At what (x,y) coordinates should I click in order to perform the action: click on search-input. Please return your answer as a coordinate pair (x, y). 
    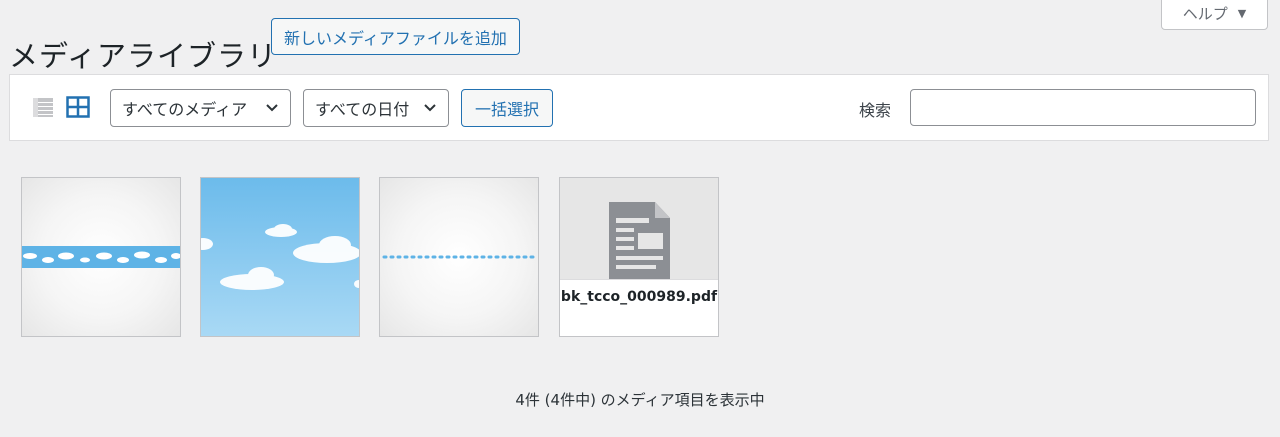
    Looking at the image, I should click on (1083, 107).